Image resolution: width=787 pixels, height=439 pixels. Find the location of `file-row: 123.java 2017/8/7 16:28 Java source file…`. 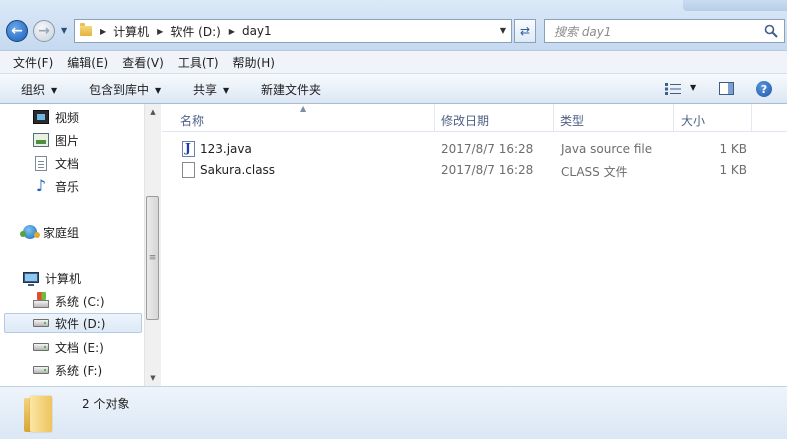

file-row: 123.java 2017/8/7 16:28 Java source file… is located at coordinates (474, 149).